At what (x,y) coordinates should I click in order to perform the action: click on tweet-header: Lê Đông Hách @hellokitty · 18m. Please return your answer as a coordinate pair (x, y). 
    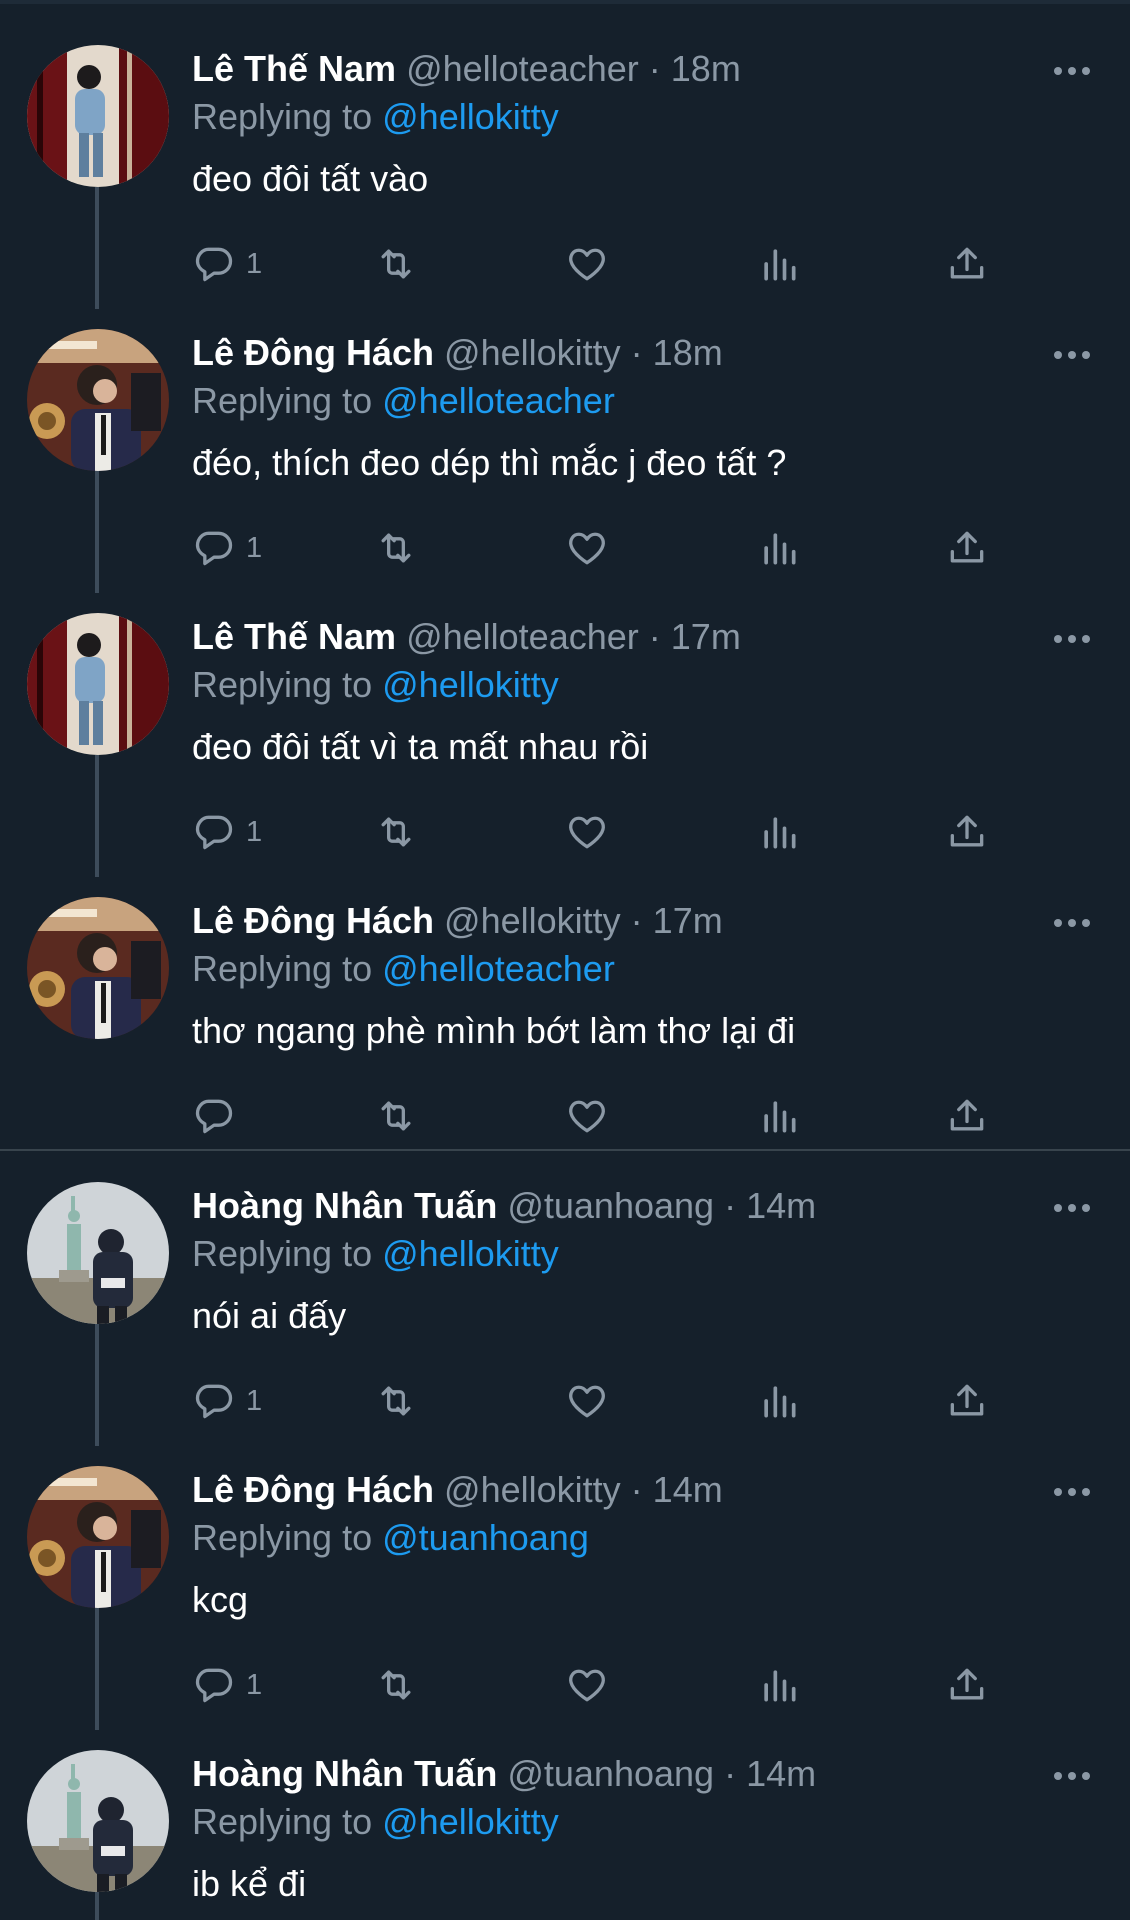
    Looking at the image, I should click on (457, 353).